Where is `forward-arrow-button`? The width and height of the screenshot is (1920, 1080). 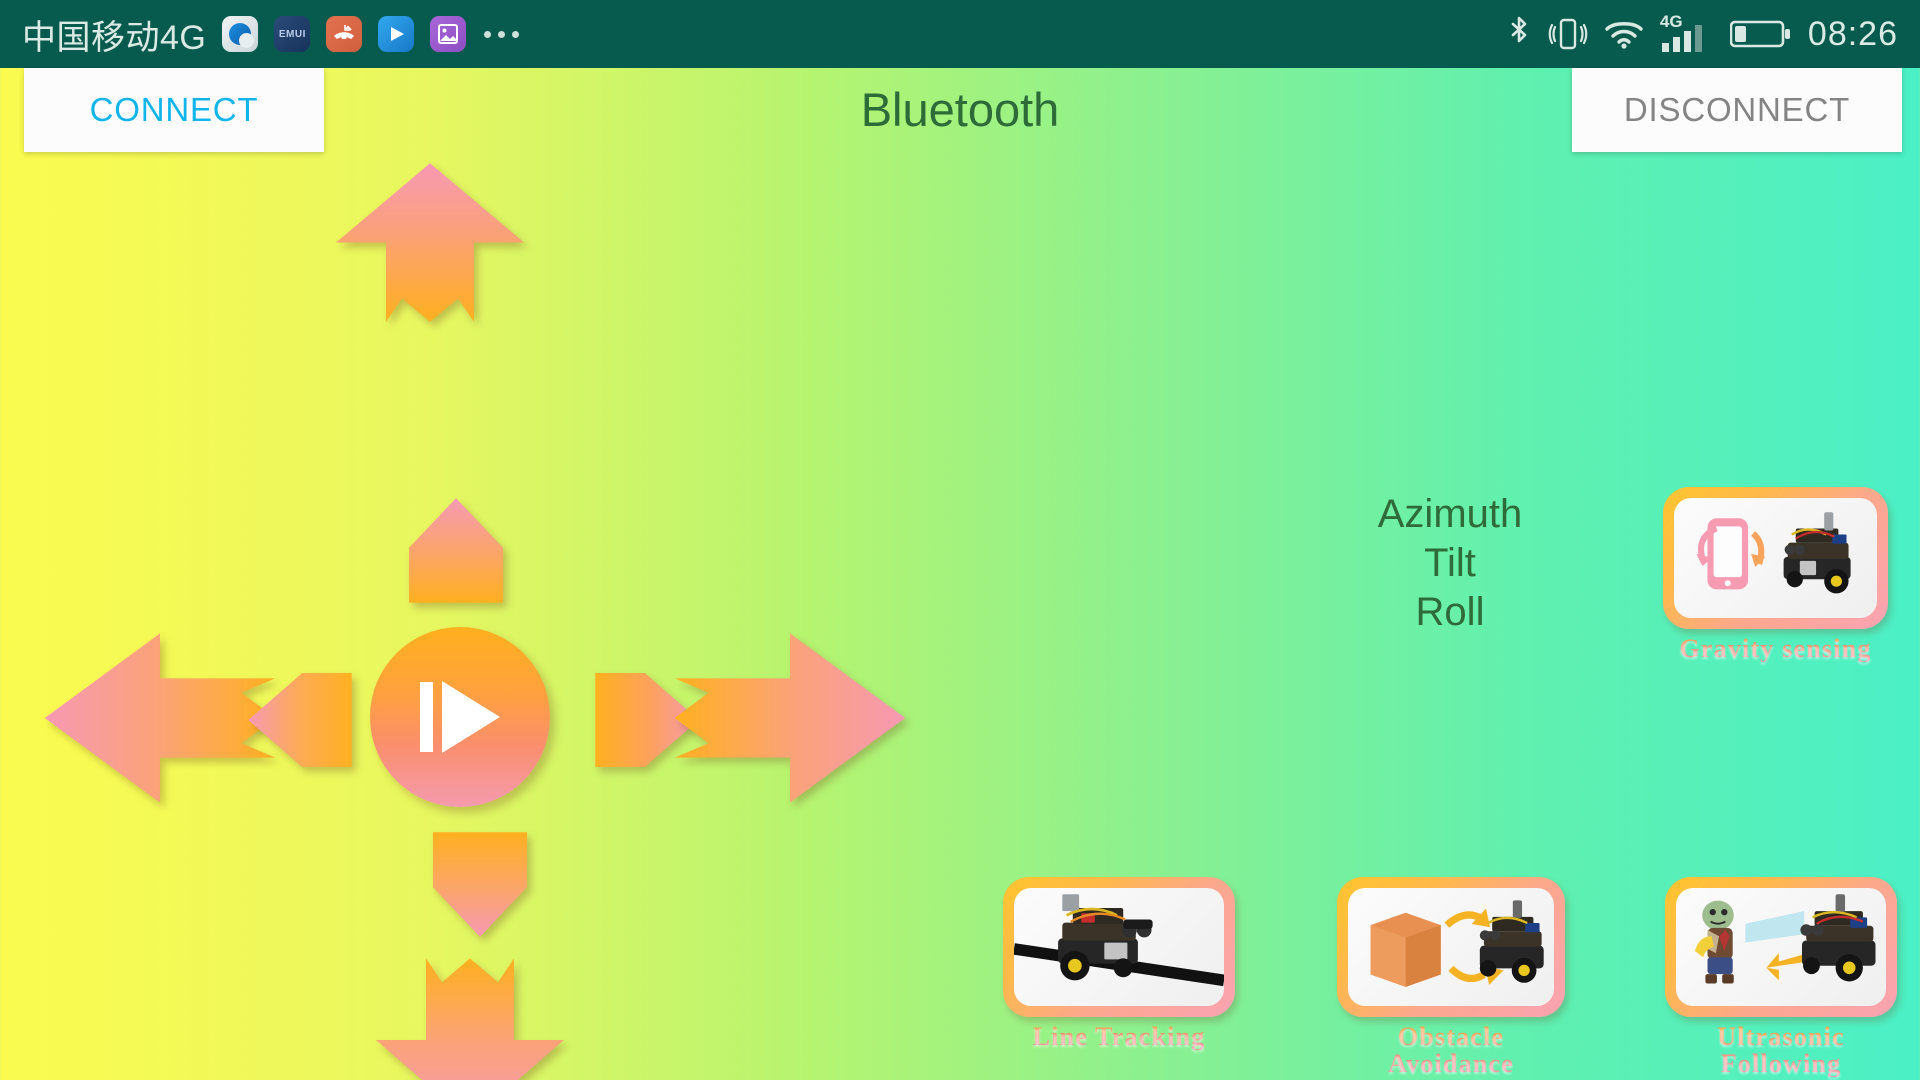
forward-arrow-button is located at coordinates (430, 242).